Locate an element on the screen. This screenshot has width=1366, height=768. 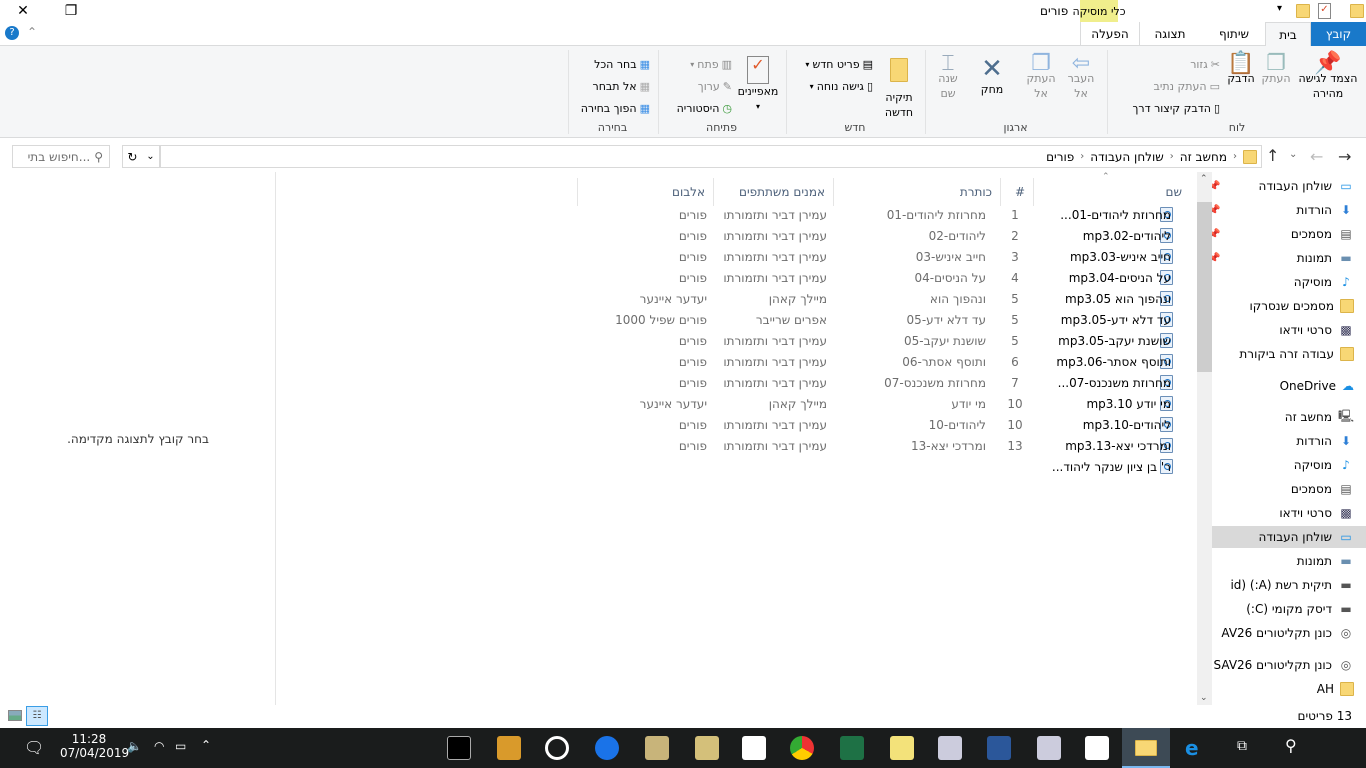
new-folder-icon is located at coordinates (899, 70).